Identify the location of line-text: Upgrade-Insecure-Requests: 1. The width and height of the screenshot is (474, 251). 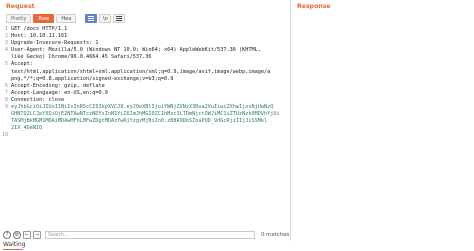
(55, 43).